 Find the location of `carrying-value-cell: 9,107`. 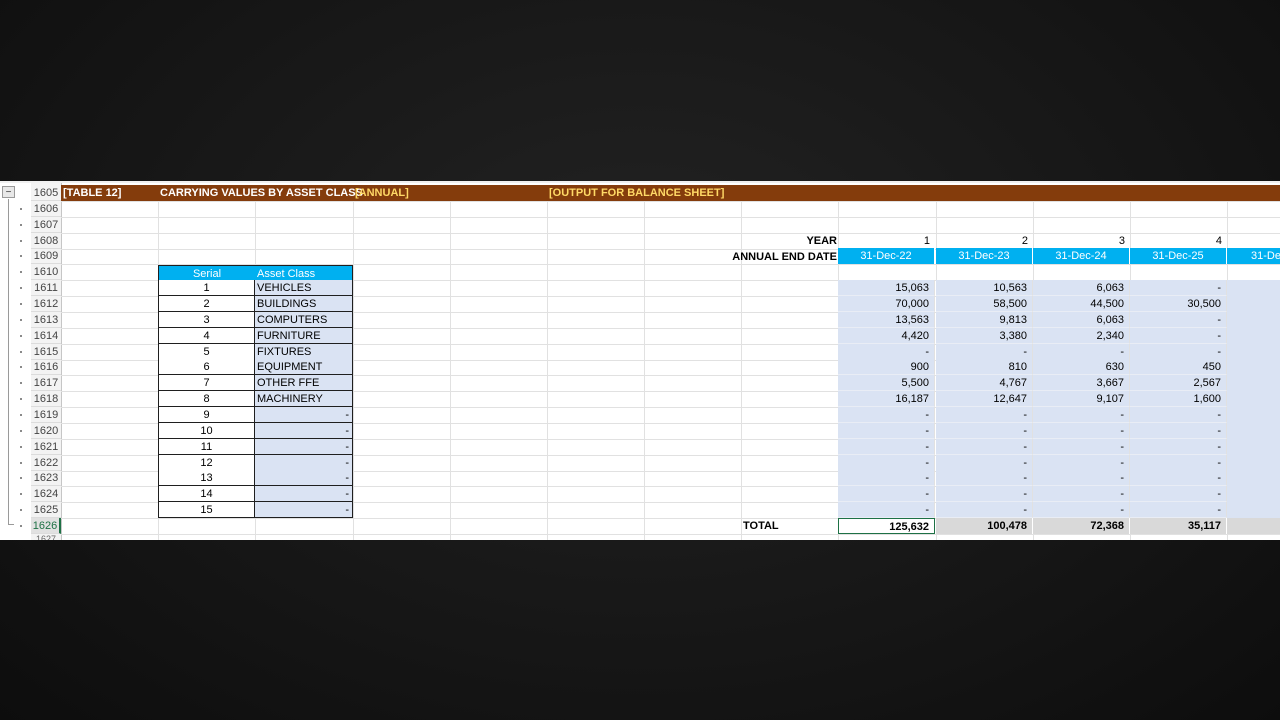

carrying-value-cell: 9,107 is located at coordinates (1081, 399).